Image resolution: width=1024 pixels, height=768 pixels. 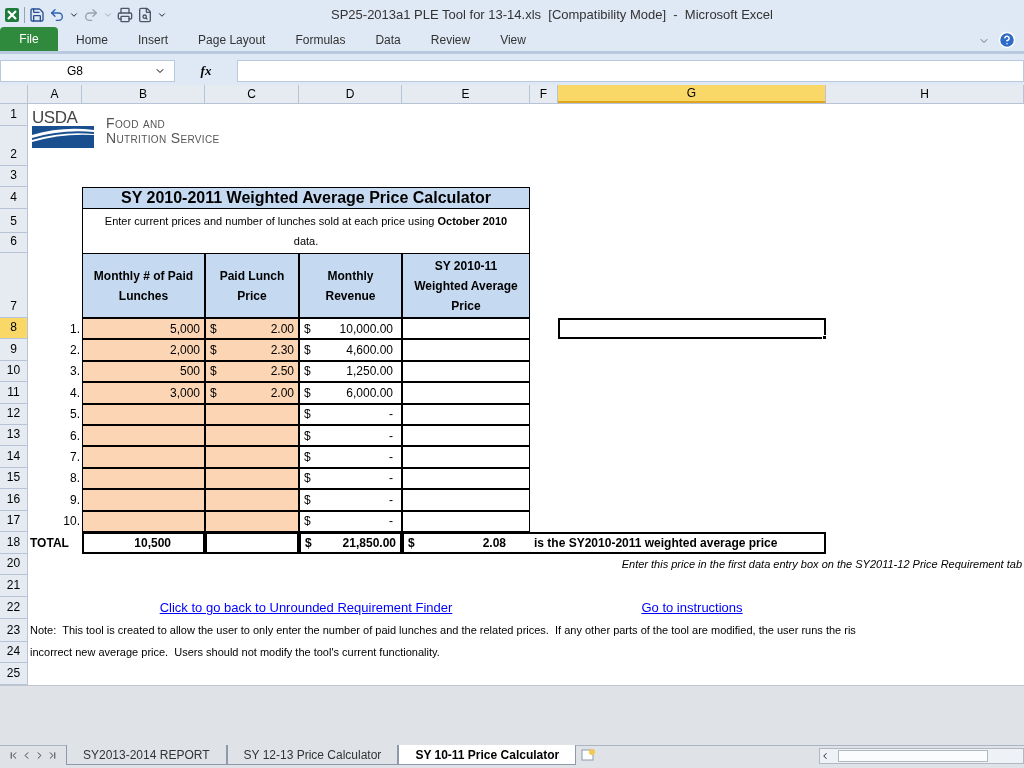 What do you see at coordinates (92, 40) in the screenshot?
I see `ribbon-tab: Home` at bounding box center [92, 40].